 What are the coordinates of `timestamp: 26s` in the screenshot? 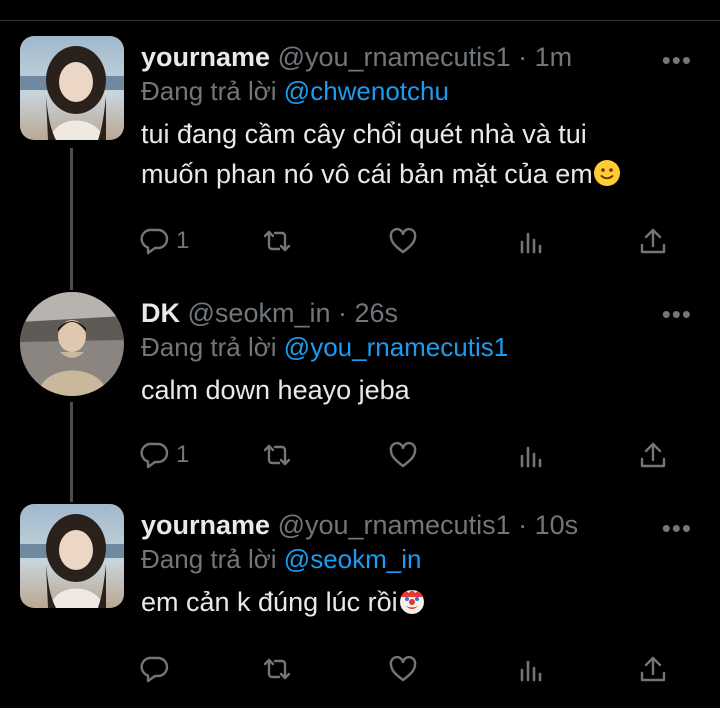 It's located at (377, 313).